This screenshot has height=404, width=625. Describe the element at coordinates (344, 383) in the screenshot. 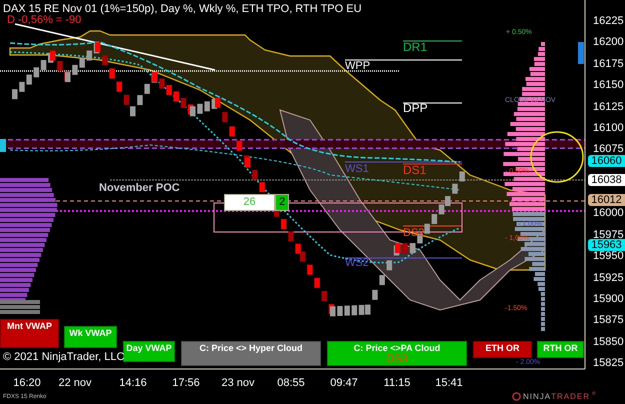

I see `time-label: 09:47` at that location.